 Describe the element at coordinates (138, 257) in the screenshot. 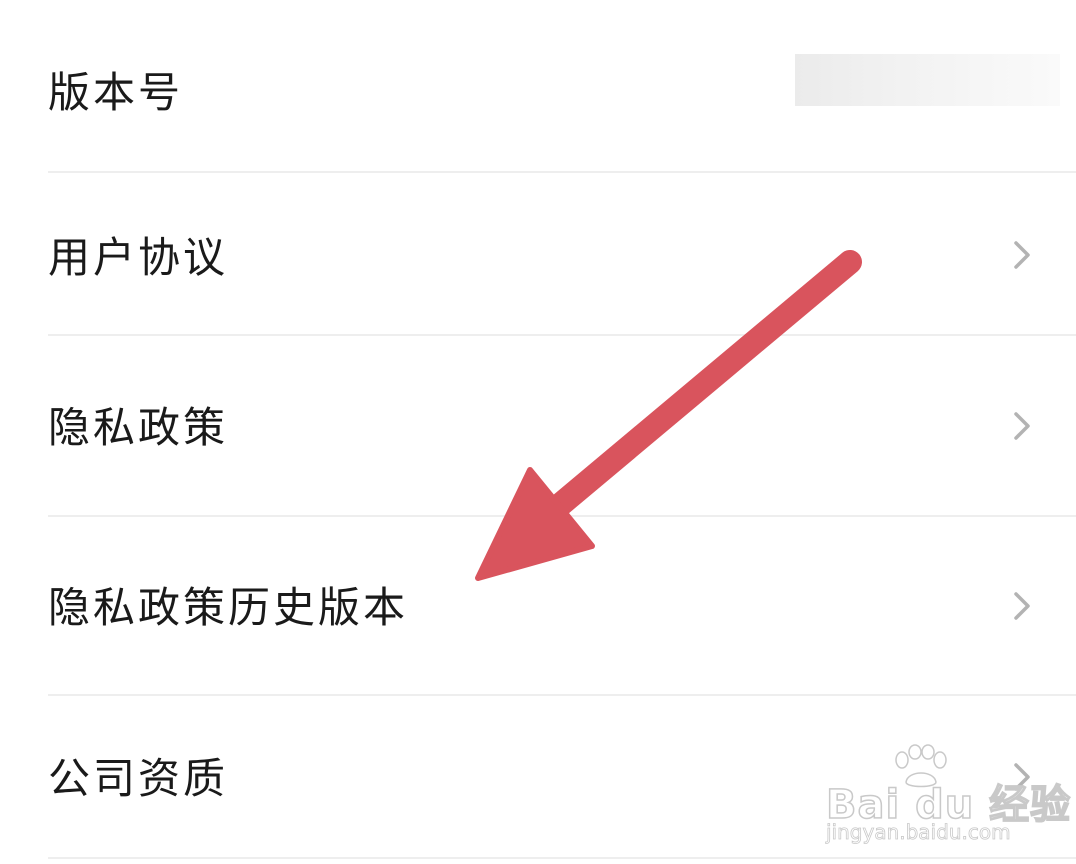

I see `user-agreement-label: 用户协议` at that location.